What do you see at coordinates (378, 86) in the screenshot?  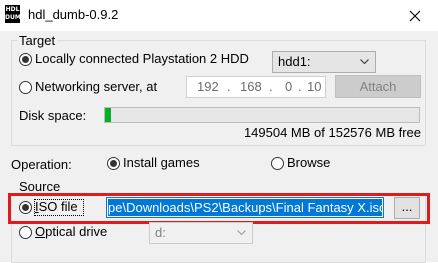 I see `attach-button: Attach` at bounding box center [378, 86].